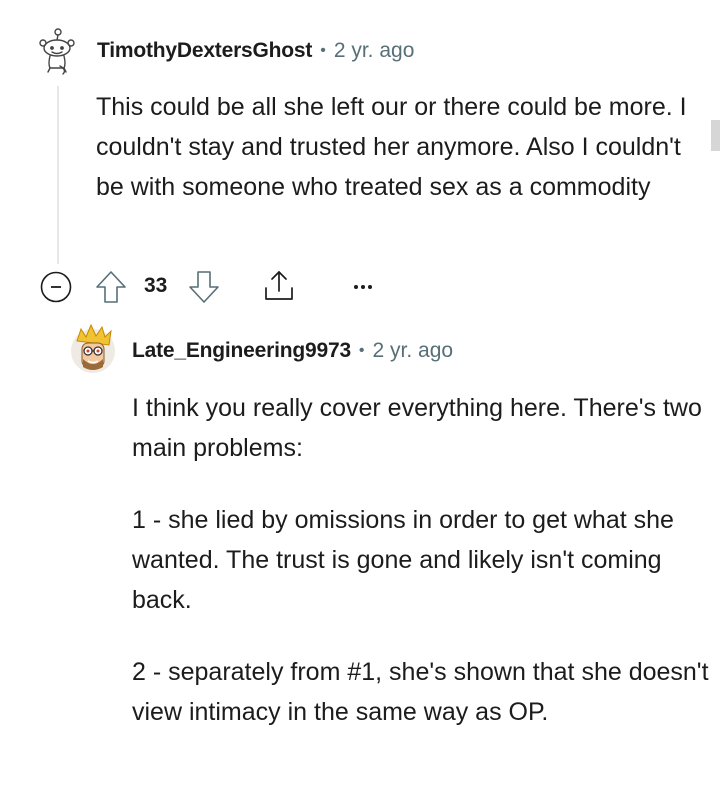  I want to click on comment-author: TimothyDextersGhost, so click(204, 51).